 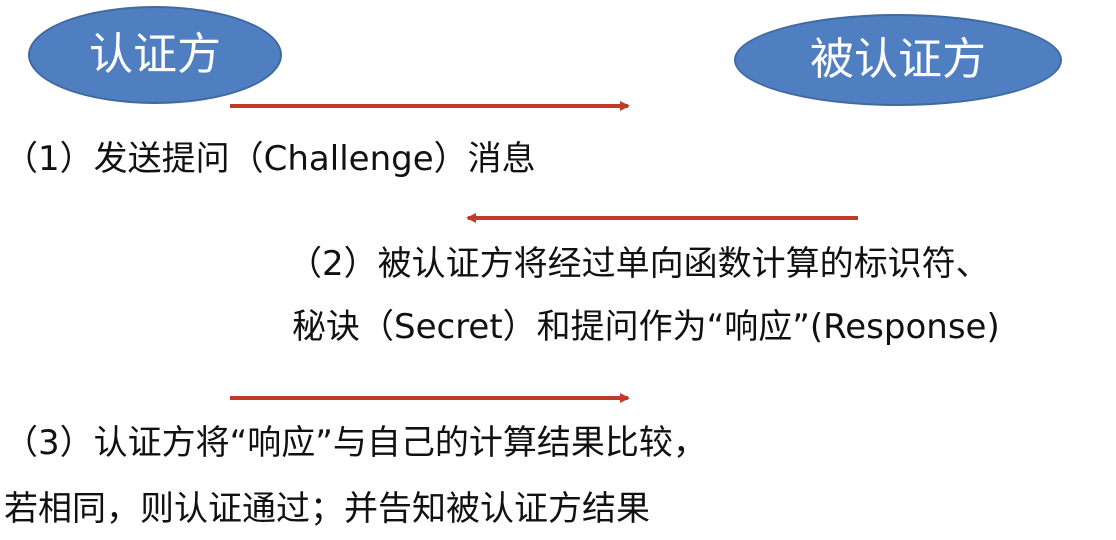 What do you see at coordinates (327, 509) in the screenshot?
I see `step3-text-line2: 若相同，则认证通过；并告知被认证方结果` at bounding box center [327, 509].